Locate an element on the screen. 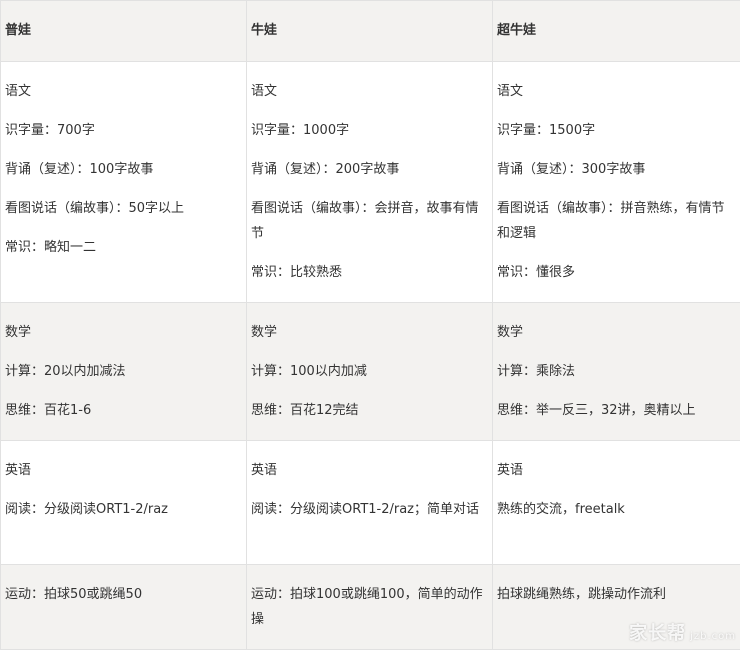  cell-line: 思维：百花1-6 is located at coordinates (123, 410).